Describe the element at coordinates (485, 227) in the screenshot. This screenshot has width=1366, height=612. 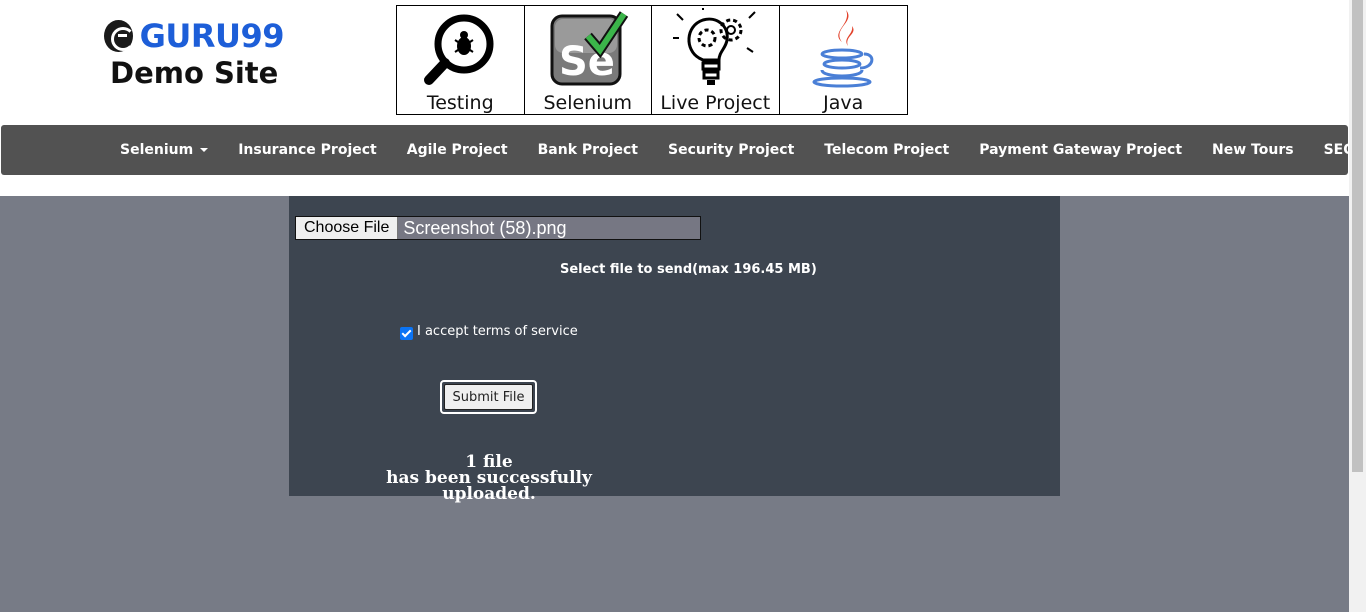
I see `selected-file-name: Screenshot (58).png` at that location.